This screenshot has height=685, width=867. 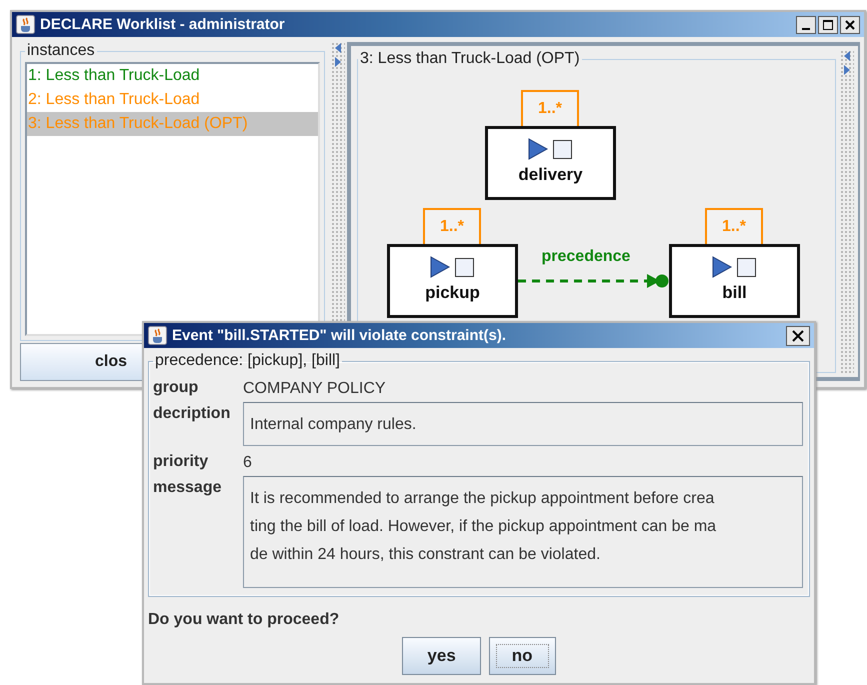 I want to click on text-area: It is recommended to arrange the pickup appointment before crea ting the bill of load. However, if the pickup appointment can be ma de within 24 hours, this constrant can be violated., so click(x=523, y=532).